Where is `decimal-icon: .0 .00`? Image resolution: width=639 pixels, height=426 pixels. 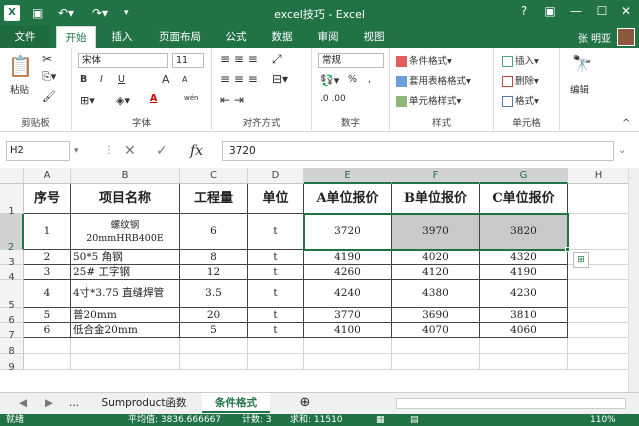 decimal-icon: .0 .00 is located at coordinates (333, 99).